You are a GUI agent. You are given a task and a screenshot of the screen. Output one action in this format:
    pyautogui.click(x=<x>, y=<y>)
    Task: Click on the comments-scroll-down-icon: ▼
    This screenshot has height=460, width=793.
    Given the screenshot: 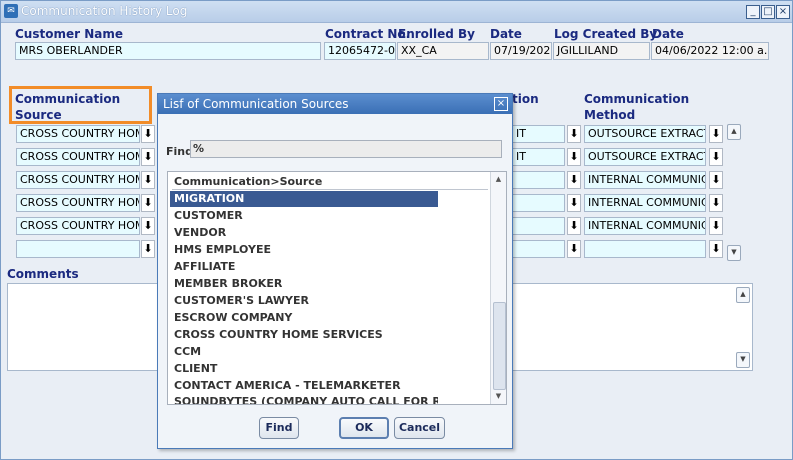 What is the action you would take?
    pyautogui.click(x=743, y=360)
    